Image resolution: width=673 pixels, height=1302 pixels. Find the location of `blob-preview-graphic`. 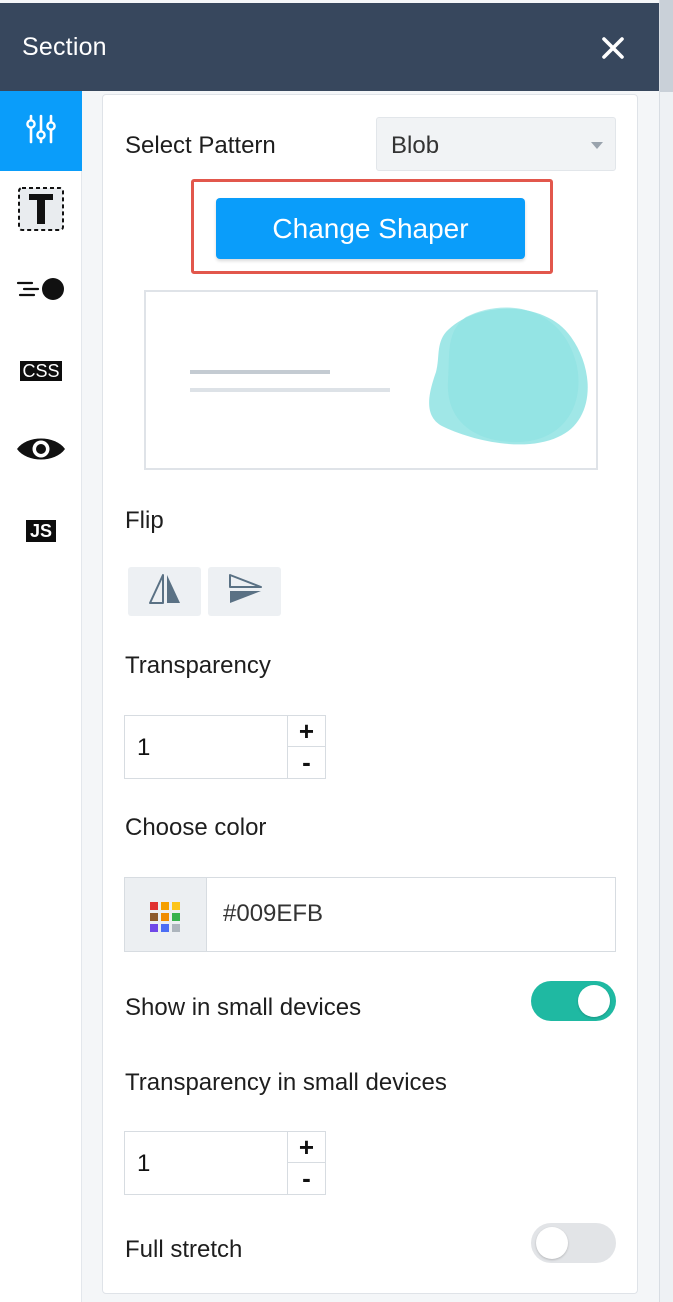

blob-preview-graphic is located at coordinates (389, 376).